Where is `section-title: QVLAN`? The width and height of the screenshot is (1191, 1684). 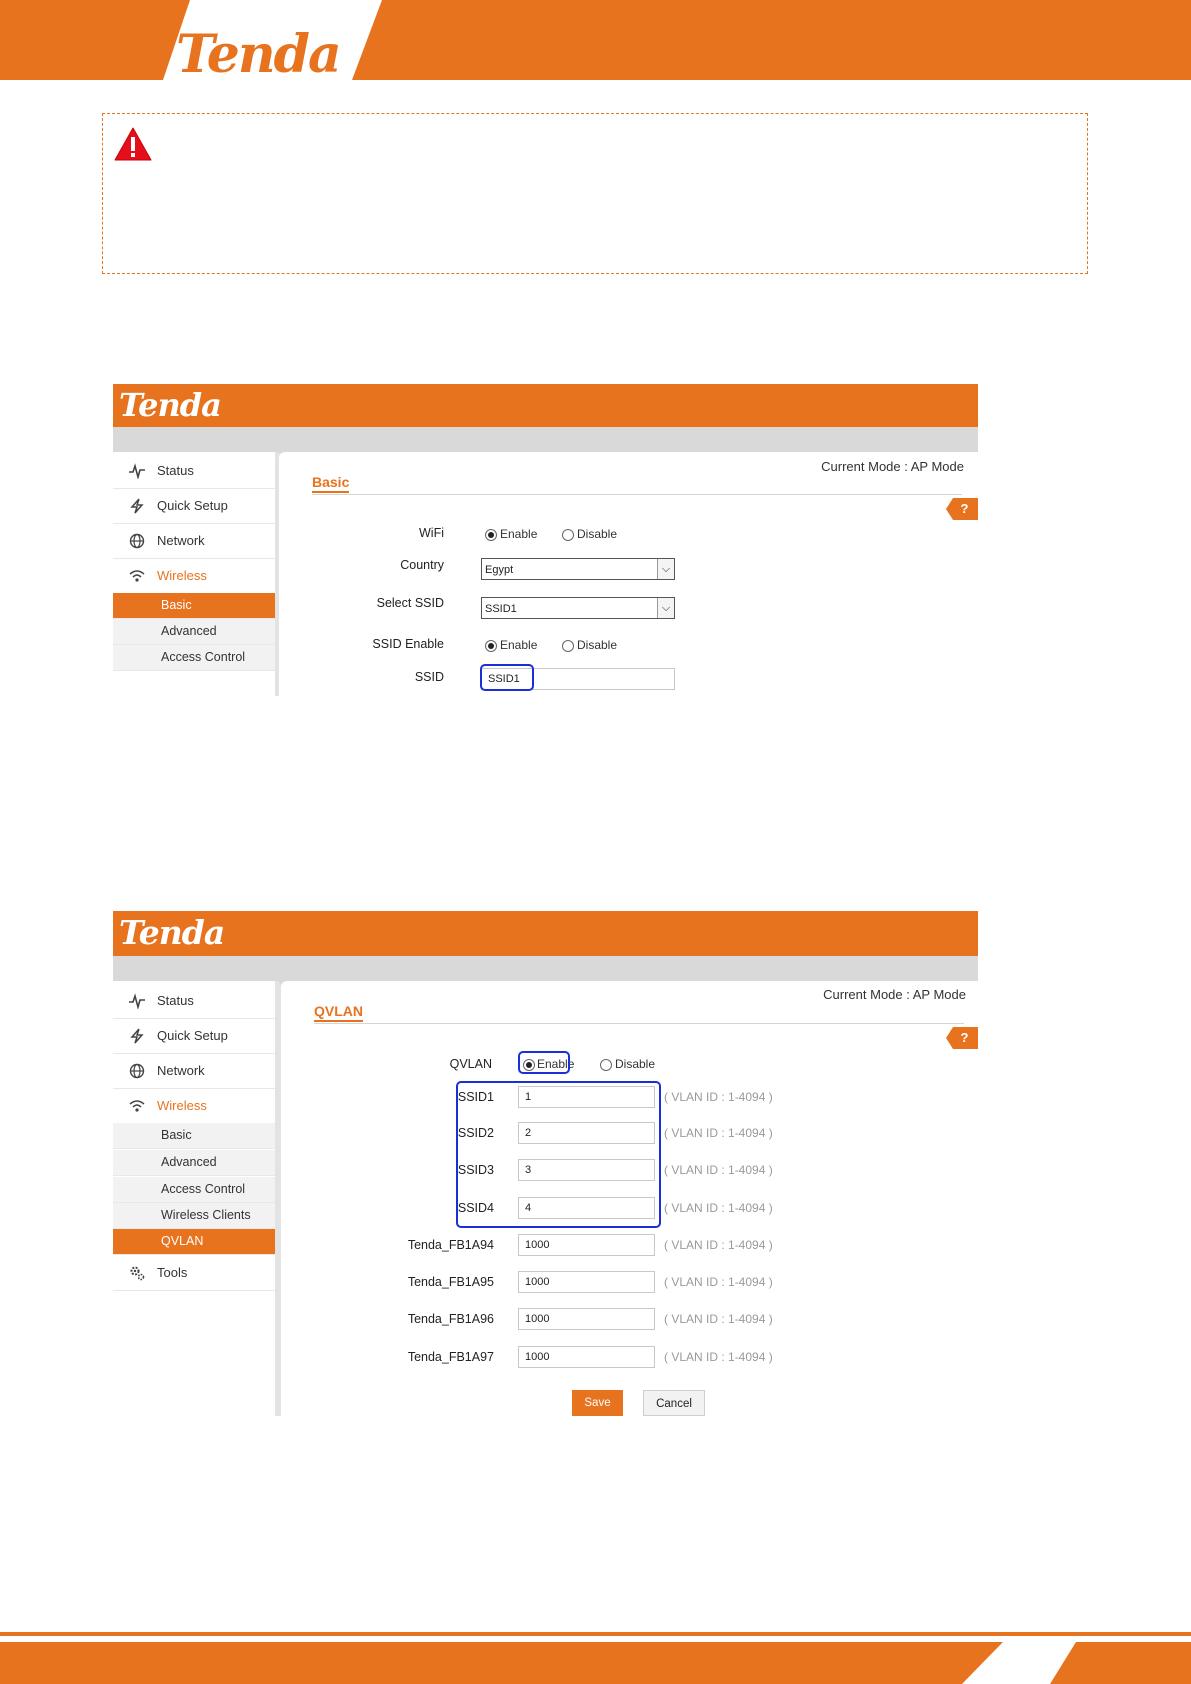 section-title: QVLAN is located at coordinates (338, 1012).